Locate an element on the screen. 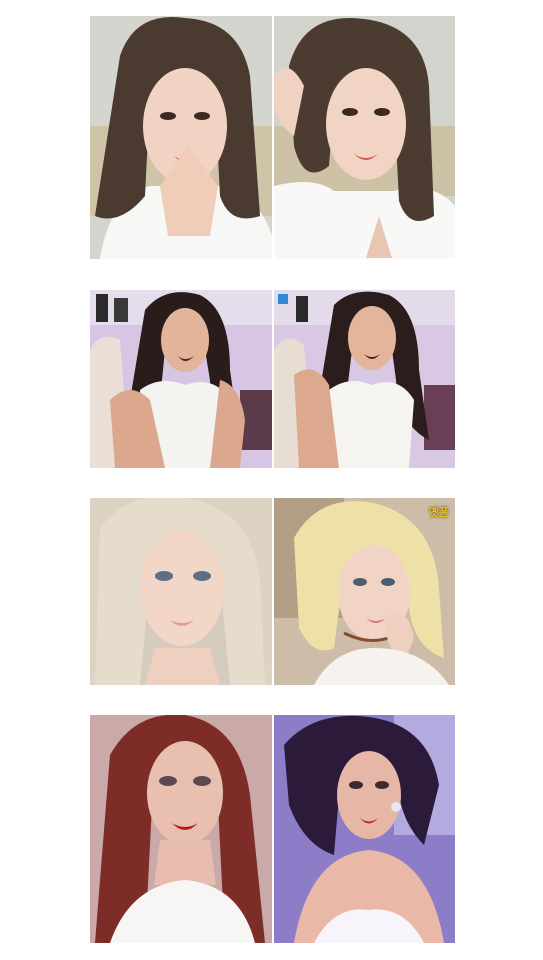  photo-row3-left is located at coordinates (181, 591).